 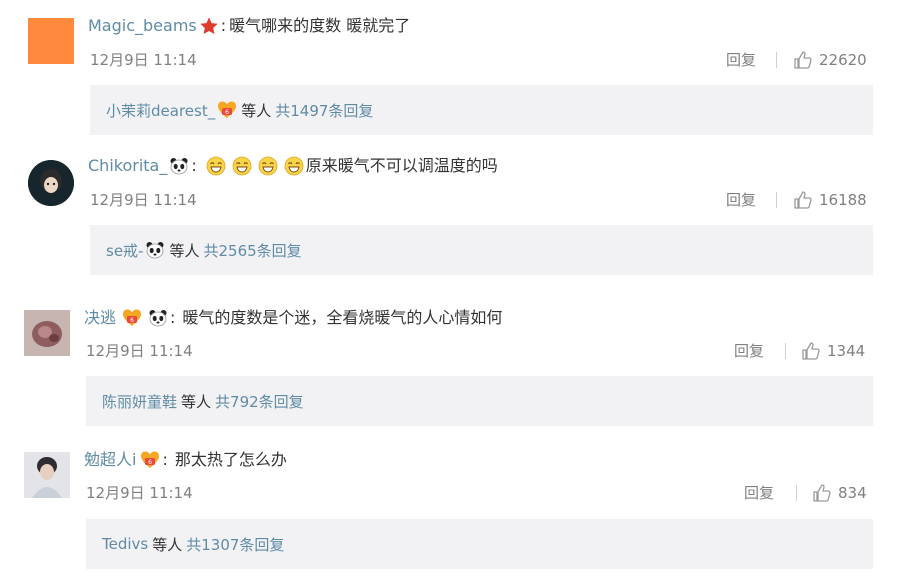 What do you see at coordinates (324, 110) in the screenshot?
I see `reply-total-link: 共1497条回复` at bounding box center [324, 110].